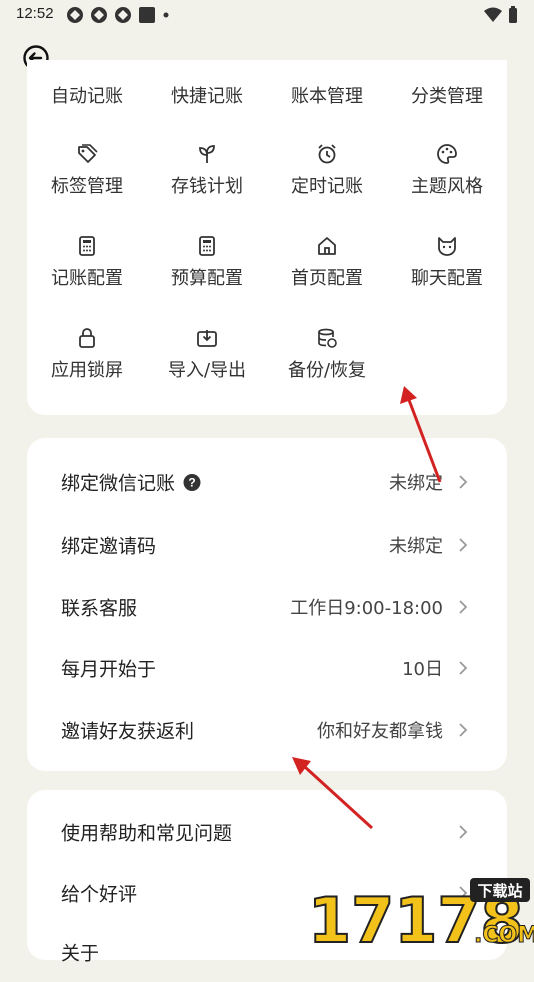 The image size is (534, 982). Describe the element at coordinates (128, 731) in the screenshot. I see `settings-row-title: 邀请好友获返利` at that location.